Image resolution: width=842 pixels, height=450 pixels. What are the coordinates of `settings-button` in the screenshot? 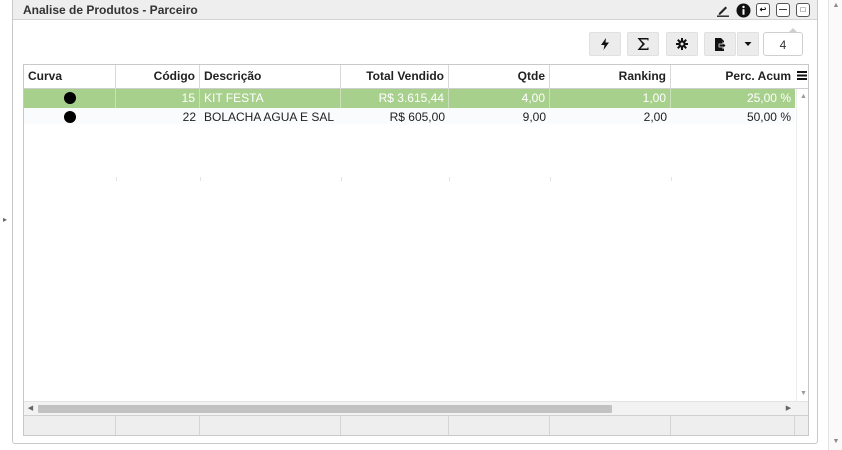 It's located at (682, 44).